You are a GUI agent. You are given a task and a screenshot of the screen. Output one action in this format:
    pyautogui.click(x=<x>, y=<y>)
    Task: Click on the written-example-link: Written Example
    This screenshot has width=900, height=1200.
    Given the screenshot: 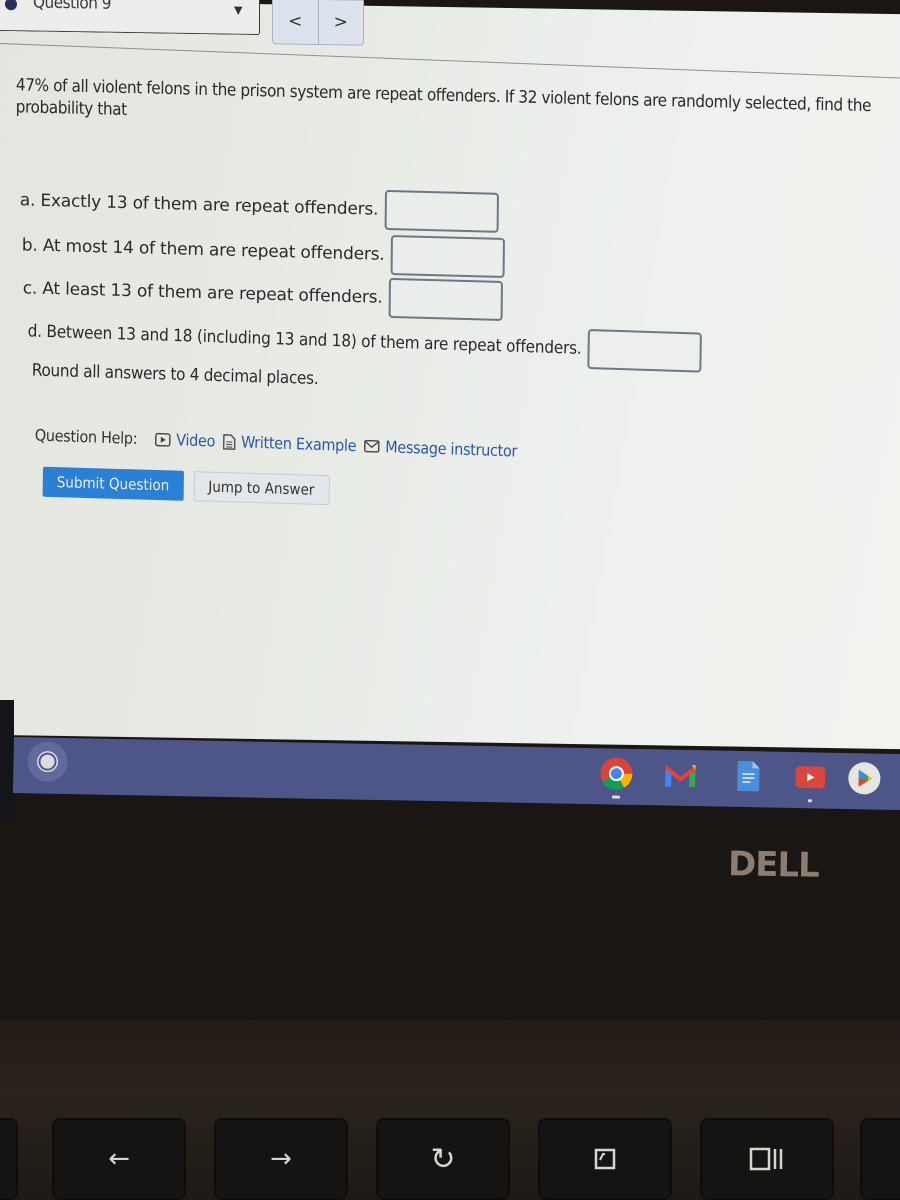 What is the action you would take?
    pyautogui.click(x=290, y=444)
    